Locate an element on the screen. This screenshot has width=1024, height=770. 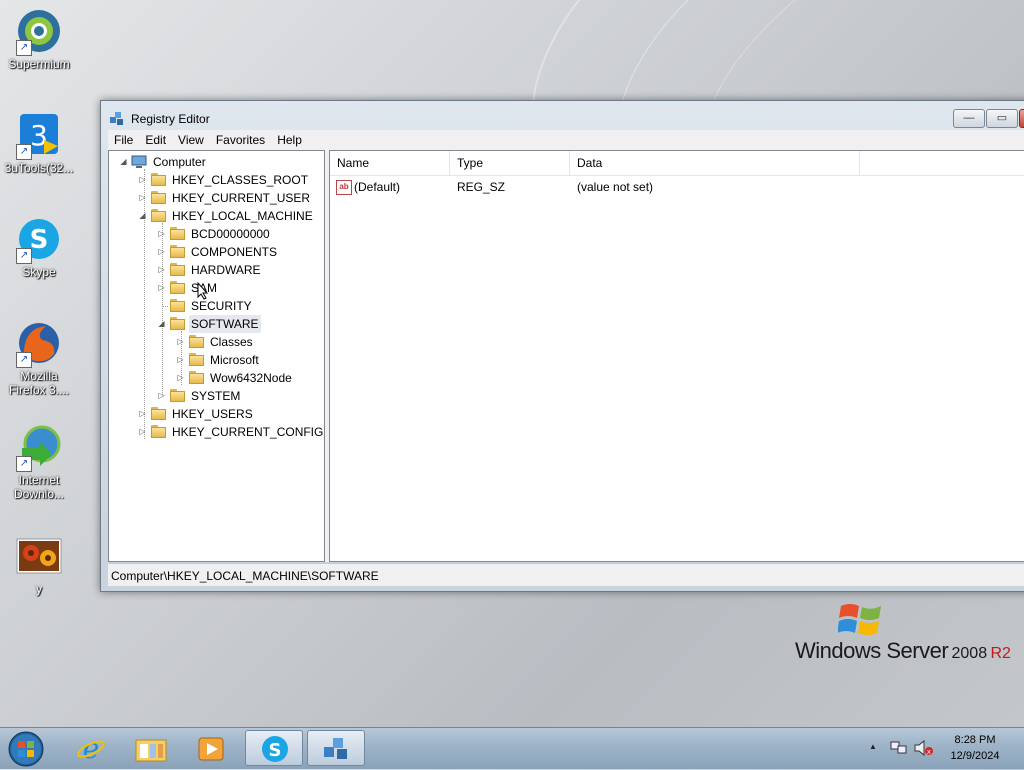
taskbar-internet-explorer: e is located at coordinates (91, 748).